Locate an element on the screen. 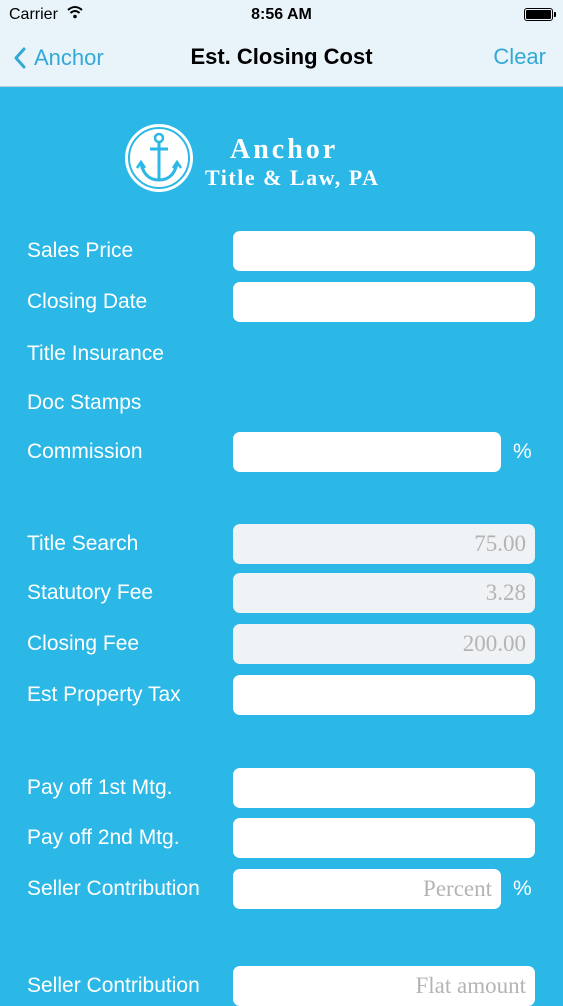 This screenshot has width=563, height=1006. seller-contribution-flat-input: Flat amount is located at coordinates (384, 986).